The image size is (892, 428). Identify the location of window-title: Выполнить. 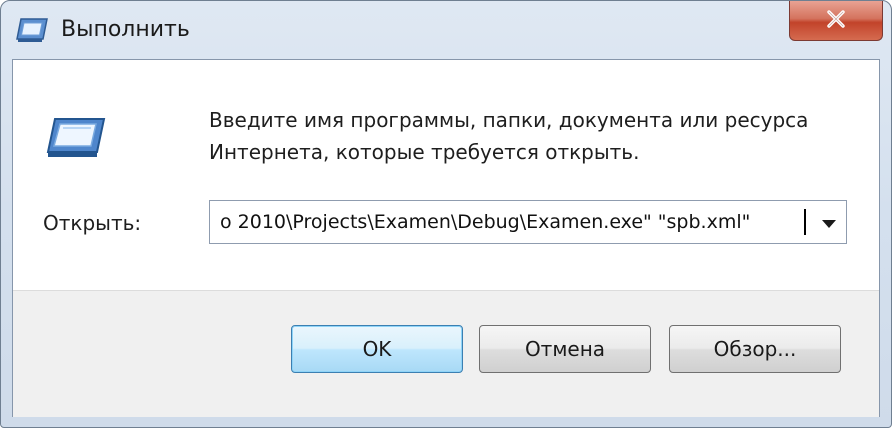
(125, 29).